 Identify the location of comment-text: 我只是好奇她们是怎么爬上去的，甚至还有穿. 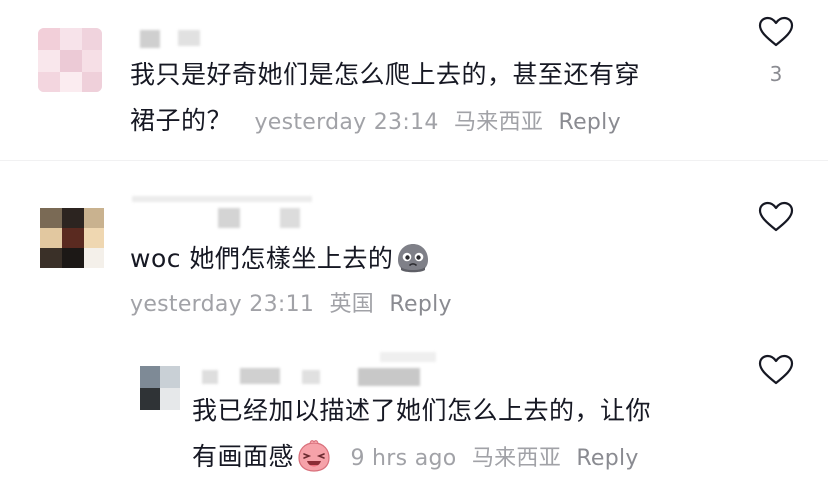
(385, 74).